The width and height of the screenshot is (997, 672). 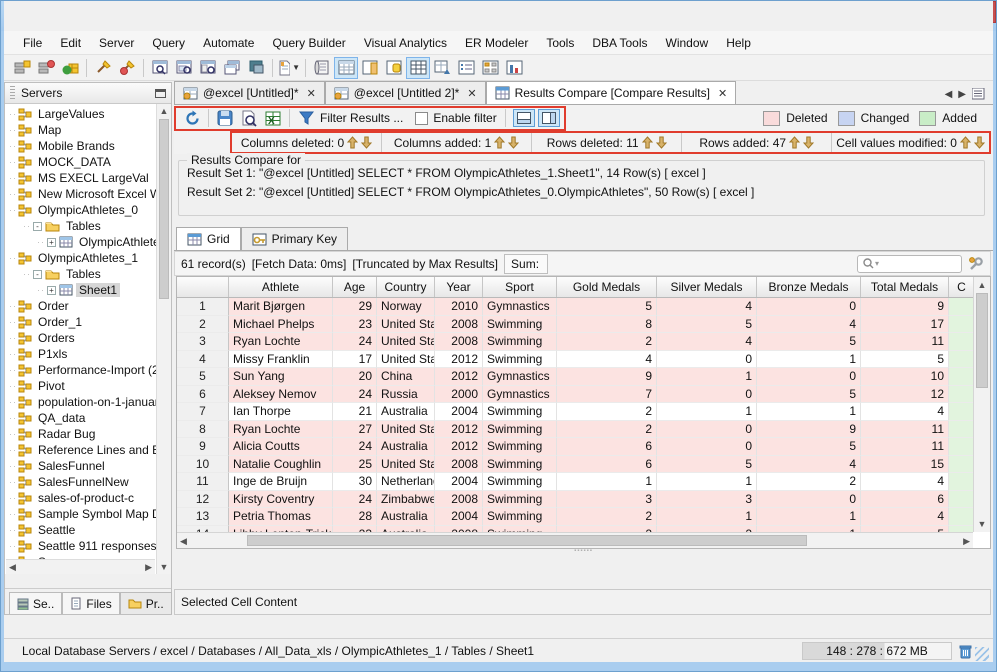 I want to click on sidebar-tab-2: Files, so click(x=91, y=603).